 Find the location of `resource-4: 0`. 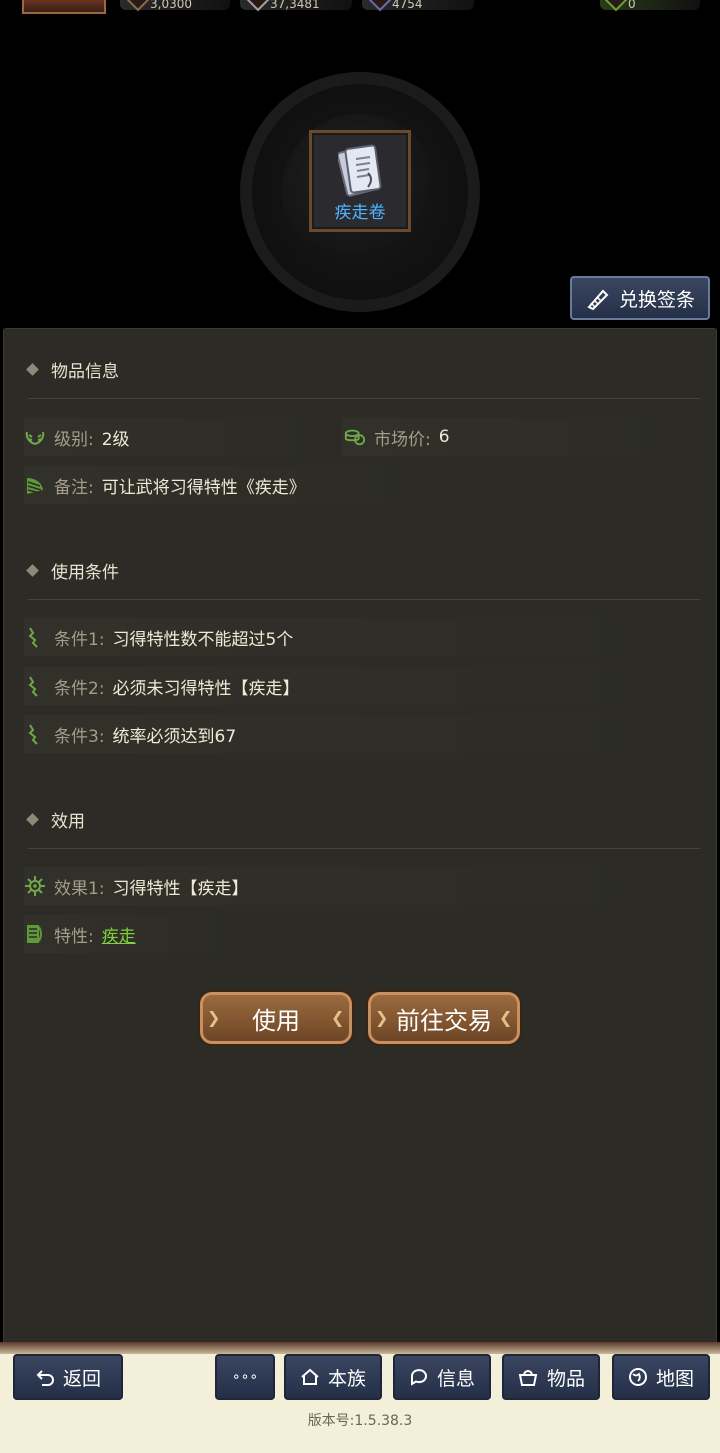

resource-4: 0 is located at coordinates (620, 6).